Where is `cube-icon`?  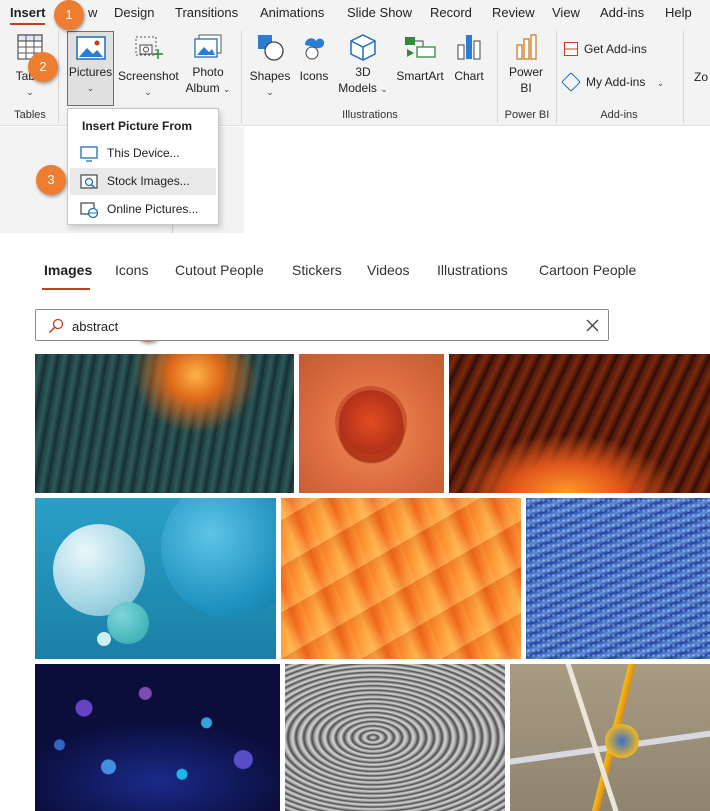 cube-icon is located at coordinates (363, 47).